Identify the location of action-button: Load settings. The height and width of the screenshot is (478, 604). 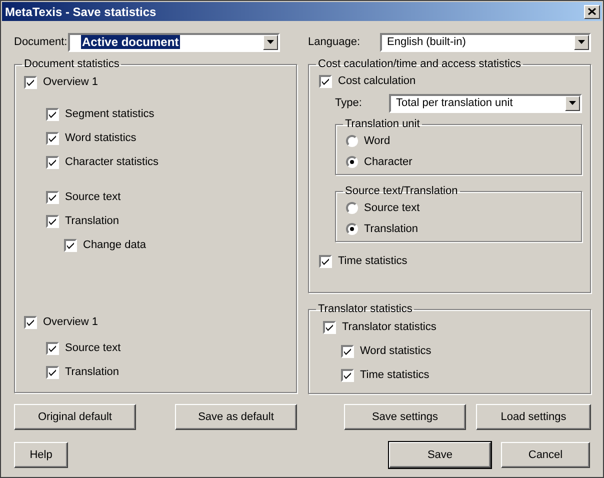
(533, 417).